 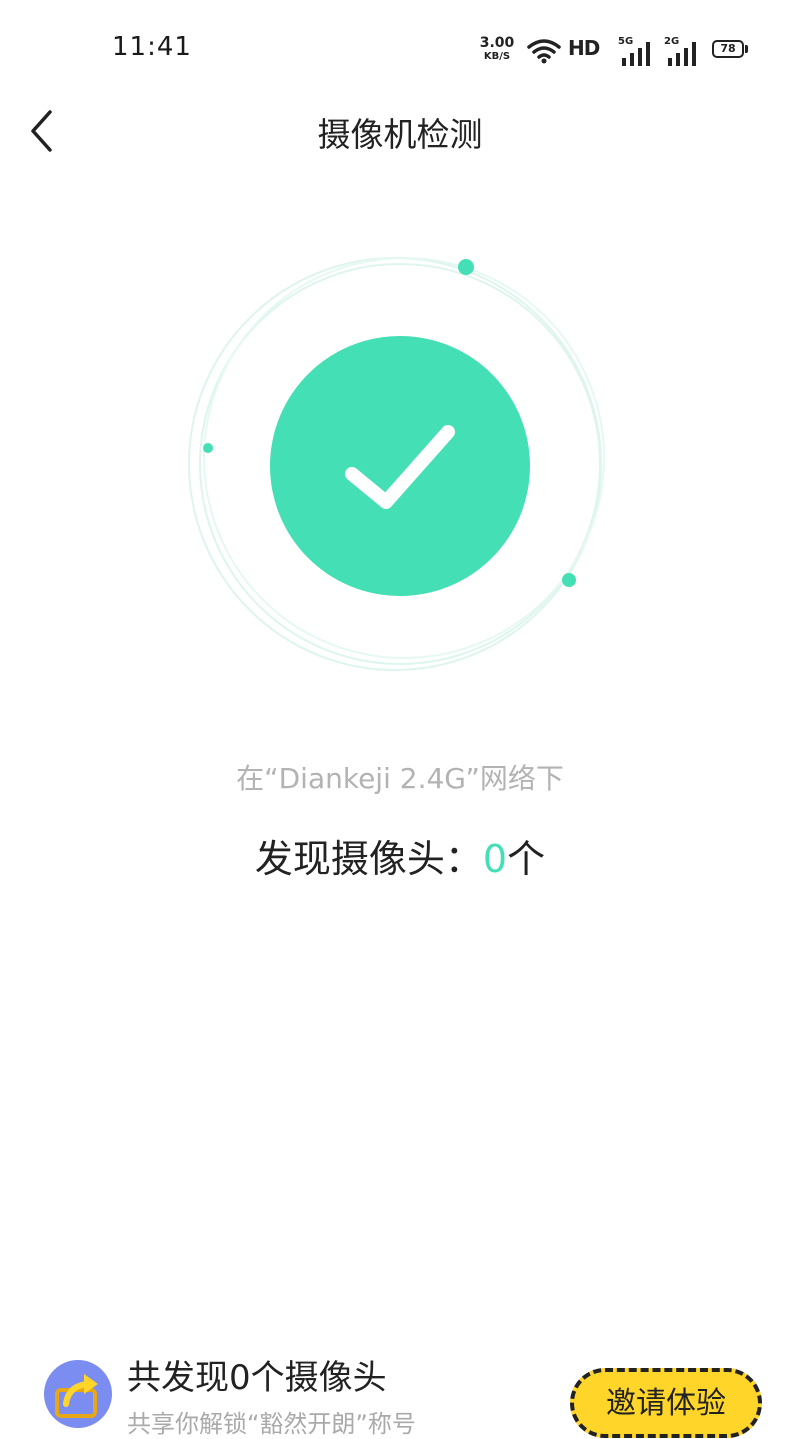 I want to click on invite-button: 邀请体验, so click(x=666, y=1403).